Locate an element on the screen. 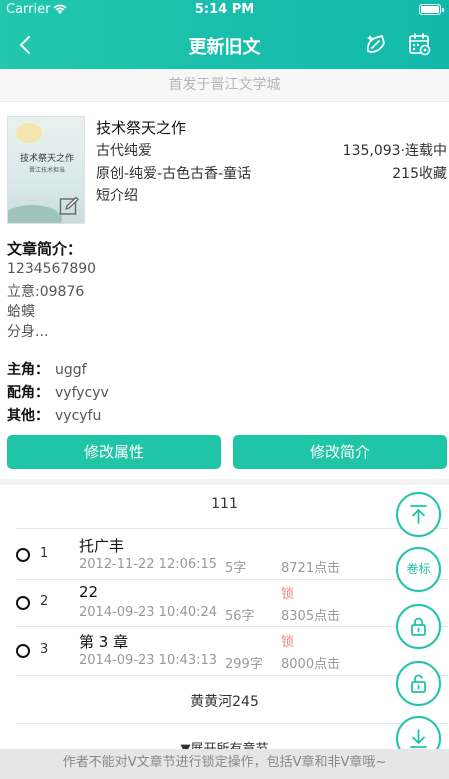 This screenshot has height=779, width=449. unlock-button is located at coordinates (418, 683).